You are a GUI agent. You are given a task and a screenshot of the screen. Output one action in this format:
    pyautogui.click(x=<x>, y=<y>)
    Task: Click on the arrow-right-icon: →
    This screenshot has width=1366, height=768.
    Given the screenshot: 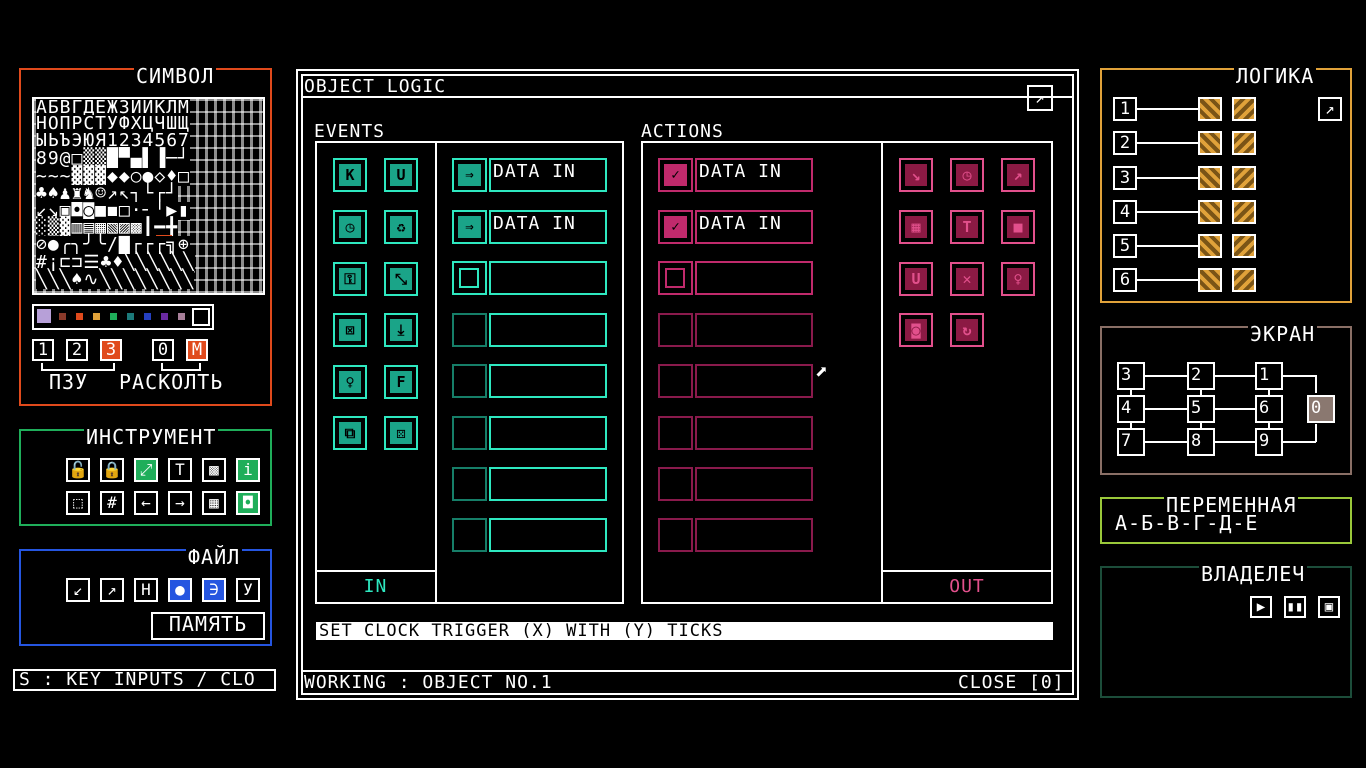 What is the action you would take?
    pyautogui.click(x=180, y=503)
    